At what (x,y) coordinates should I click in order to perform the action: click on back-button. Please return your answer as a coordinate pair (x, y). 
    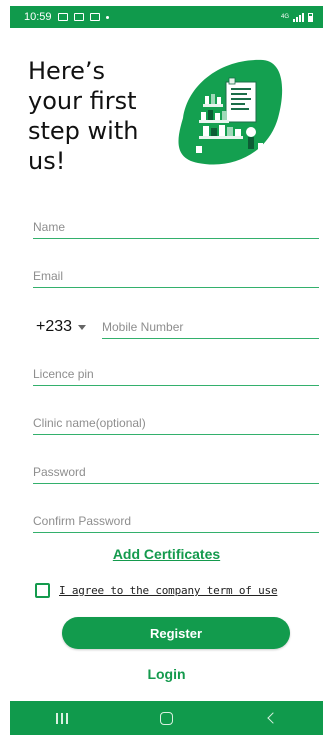
    Looking at the image, I should click on (271, 718).